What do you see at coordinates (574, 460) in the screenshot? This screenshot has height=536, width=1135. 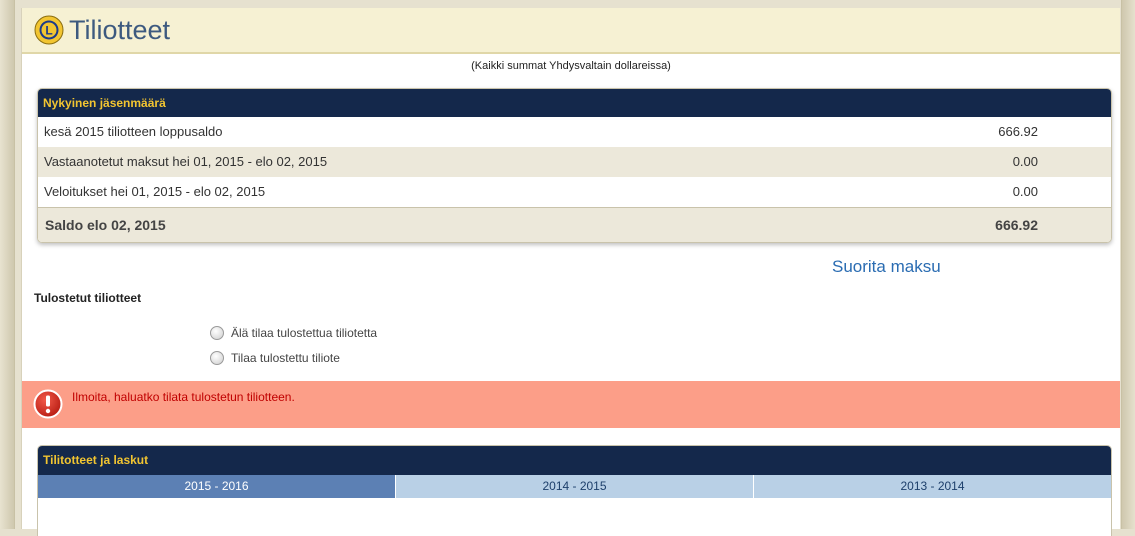 I see `statements-heading: Tilitotteet ja laskut` at bounding box center [574, 460].